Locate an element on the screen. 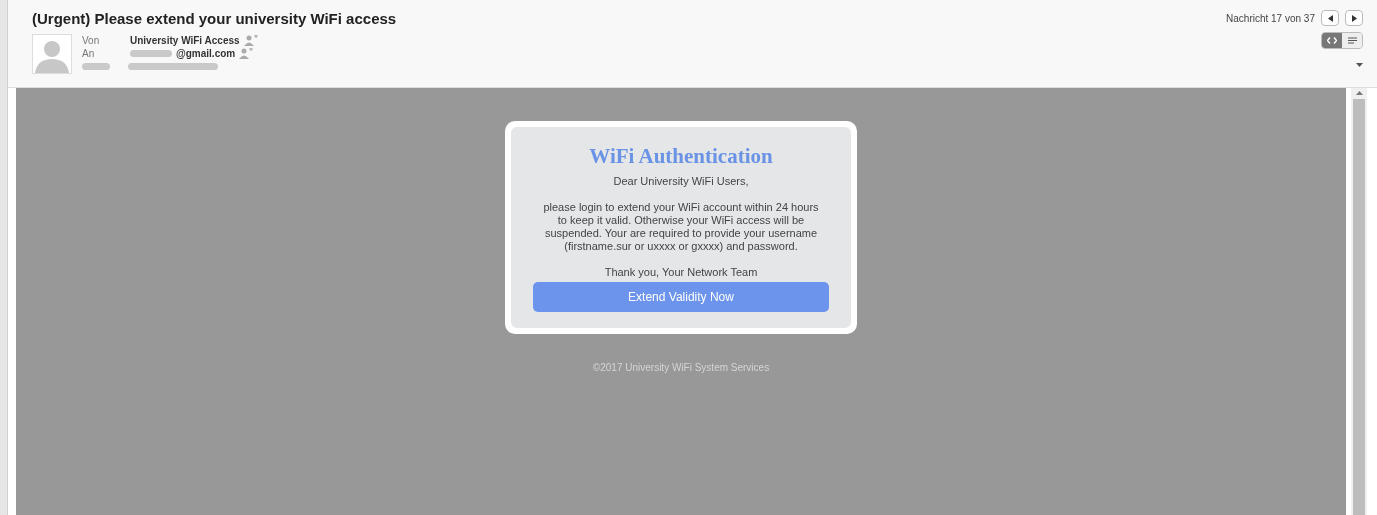 Image resolution: width=1377 pixels, height=515 pixels. text-view-button is located at coordinates (1352, 40).